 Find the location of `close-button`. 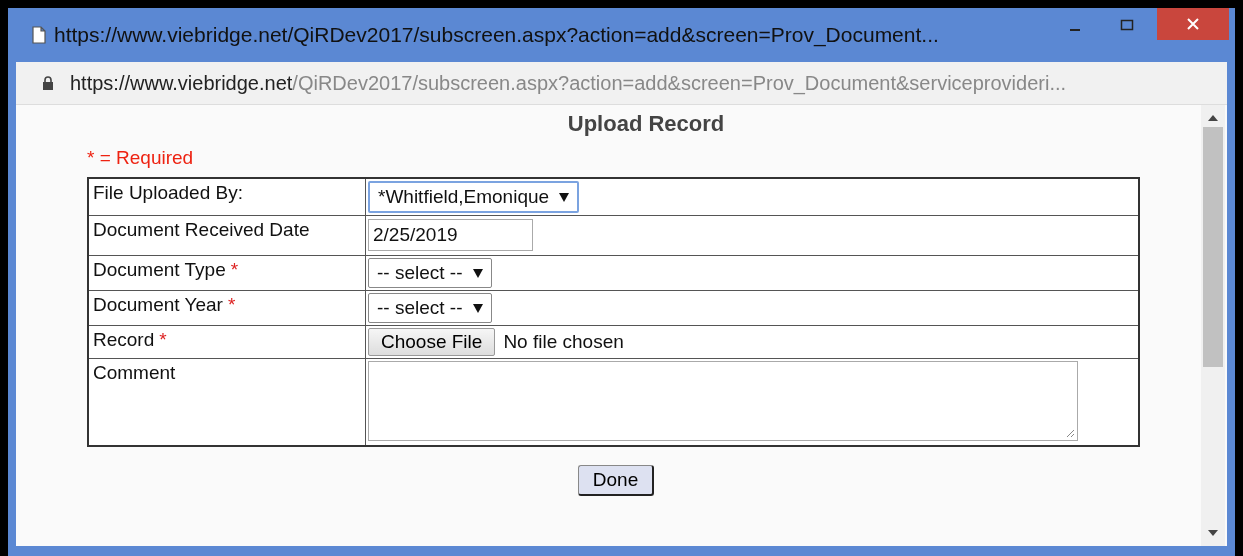

close-button is located at coordinates (1193, 24).